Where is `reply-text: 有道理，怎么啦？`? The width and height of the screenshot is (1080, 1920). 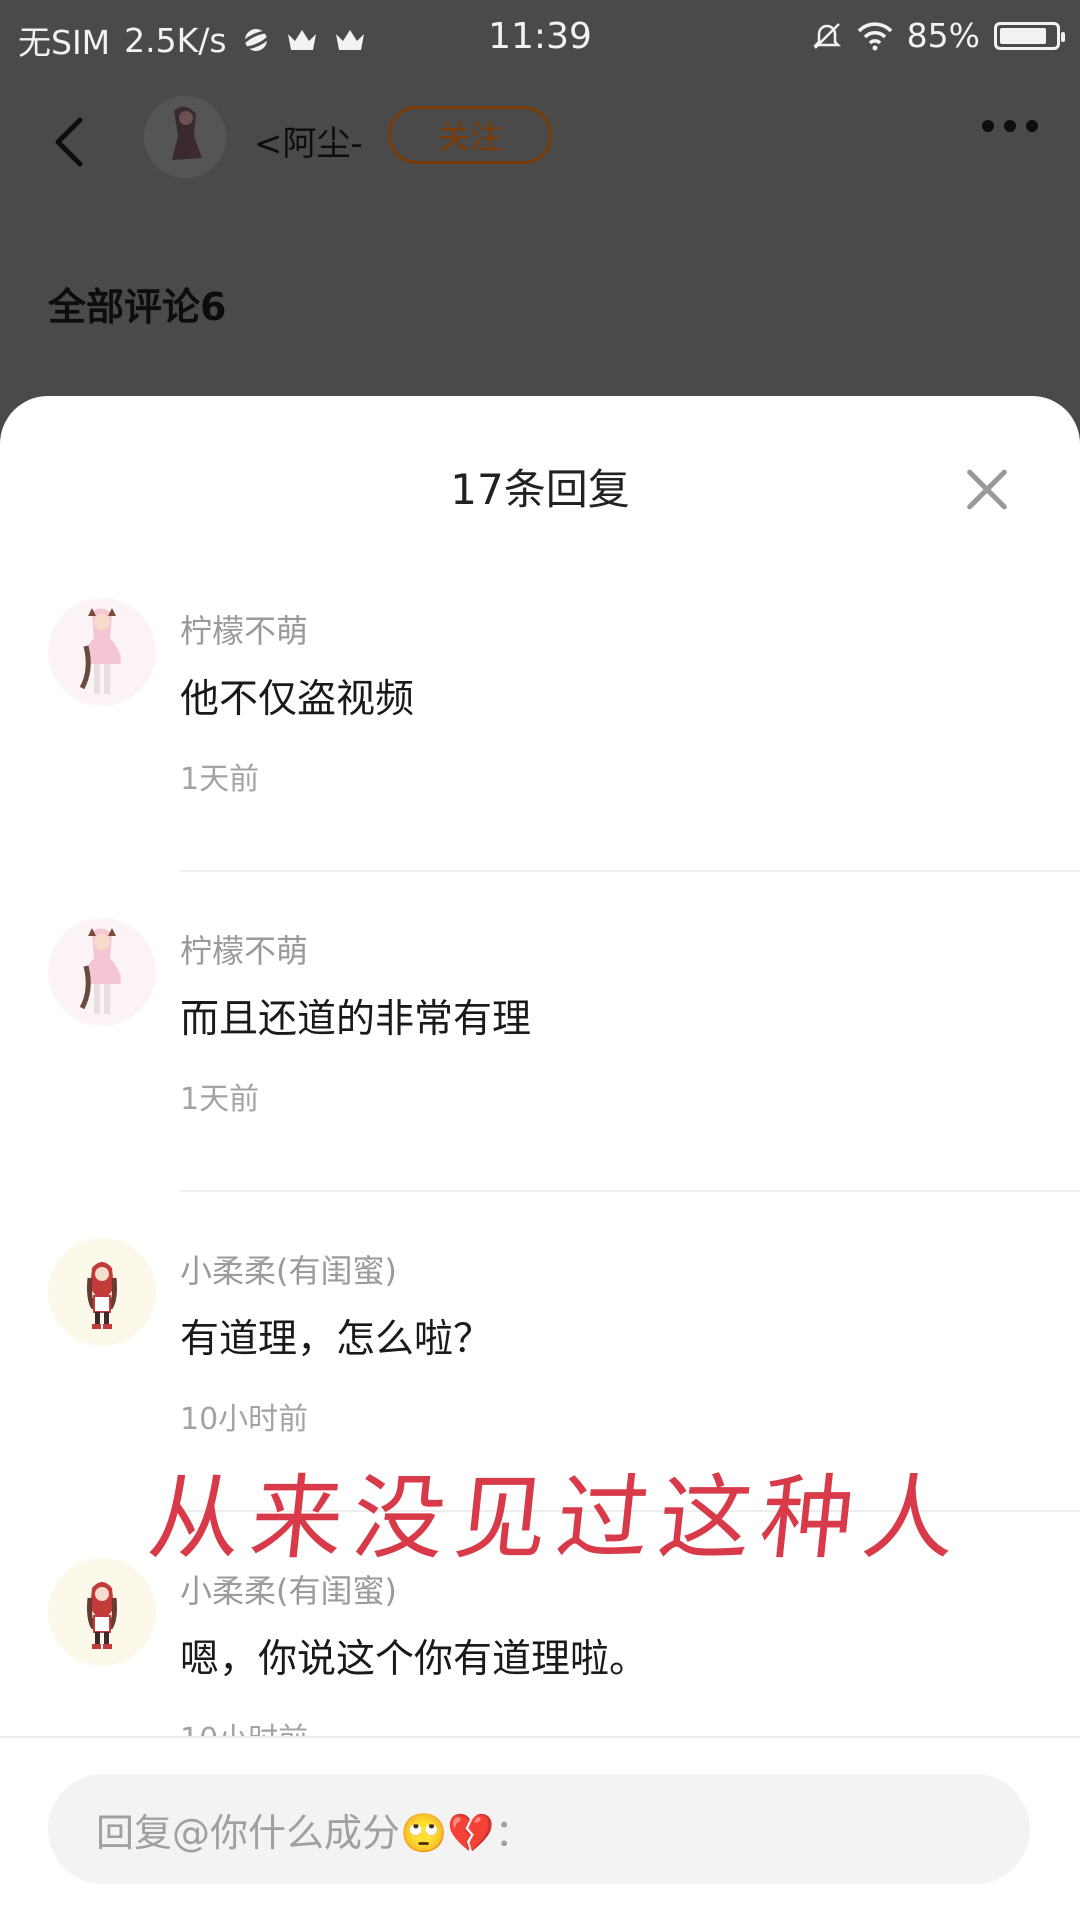
reply-text: 有道理，怎么啦？ is located at coordinates (336, 1339).